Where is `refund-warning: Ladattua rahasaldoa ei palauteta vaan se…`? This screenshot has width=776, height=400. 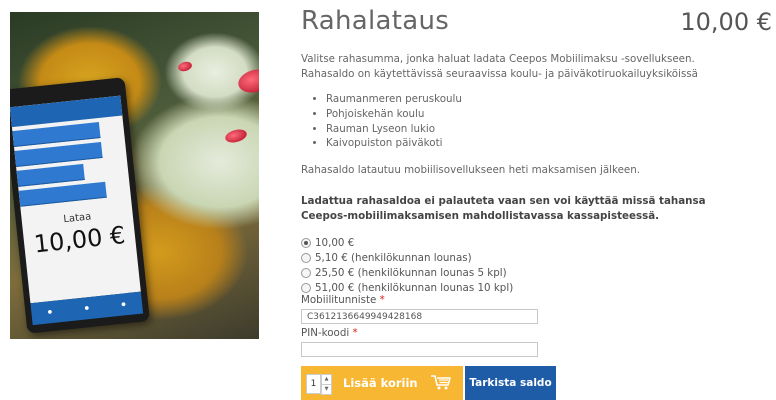 refund-warning: Ladattua rahasaldoa ei palauteta vaan se… is located at coordinates (503, 208).